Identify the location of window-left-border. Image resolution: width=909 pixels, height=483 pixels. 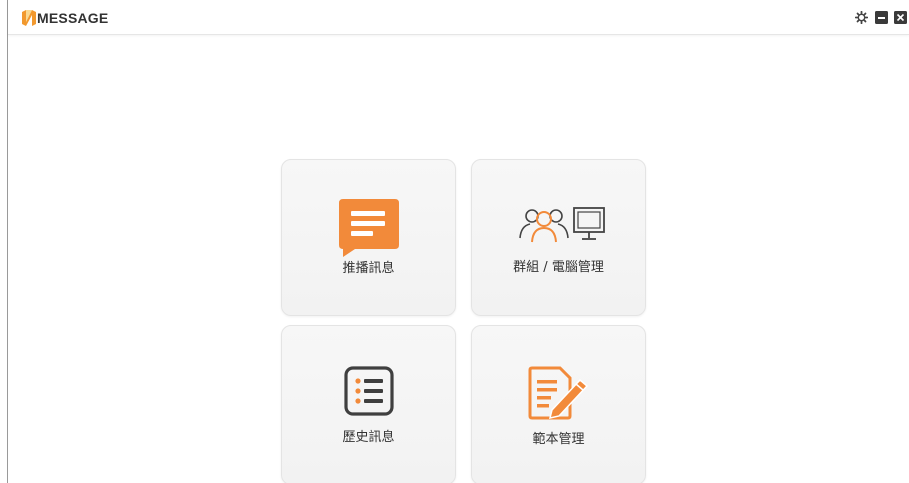
(7, 241).